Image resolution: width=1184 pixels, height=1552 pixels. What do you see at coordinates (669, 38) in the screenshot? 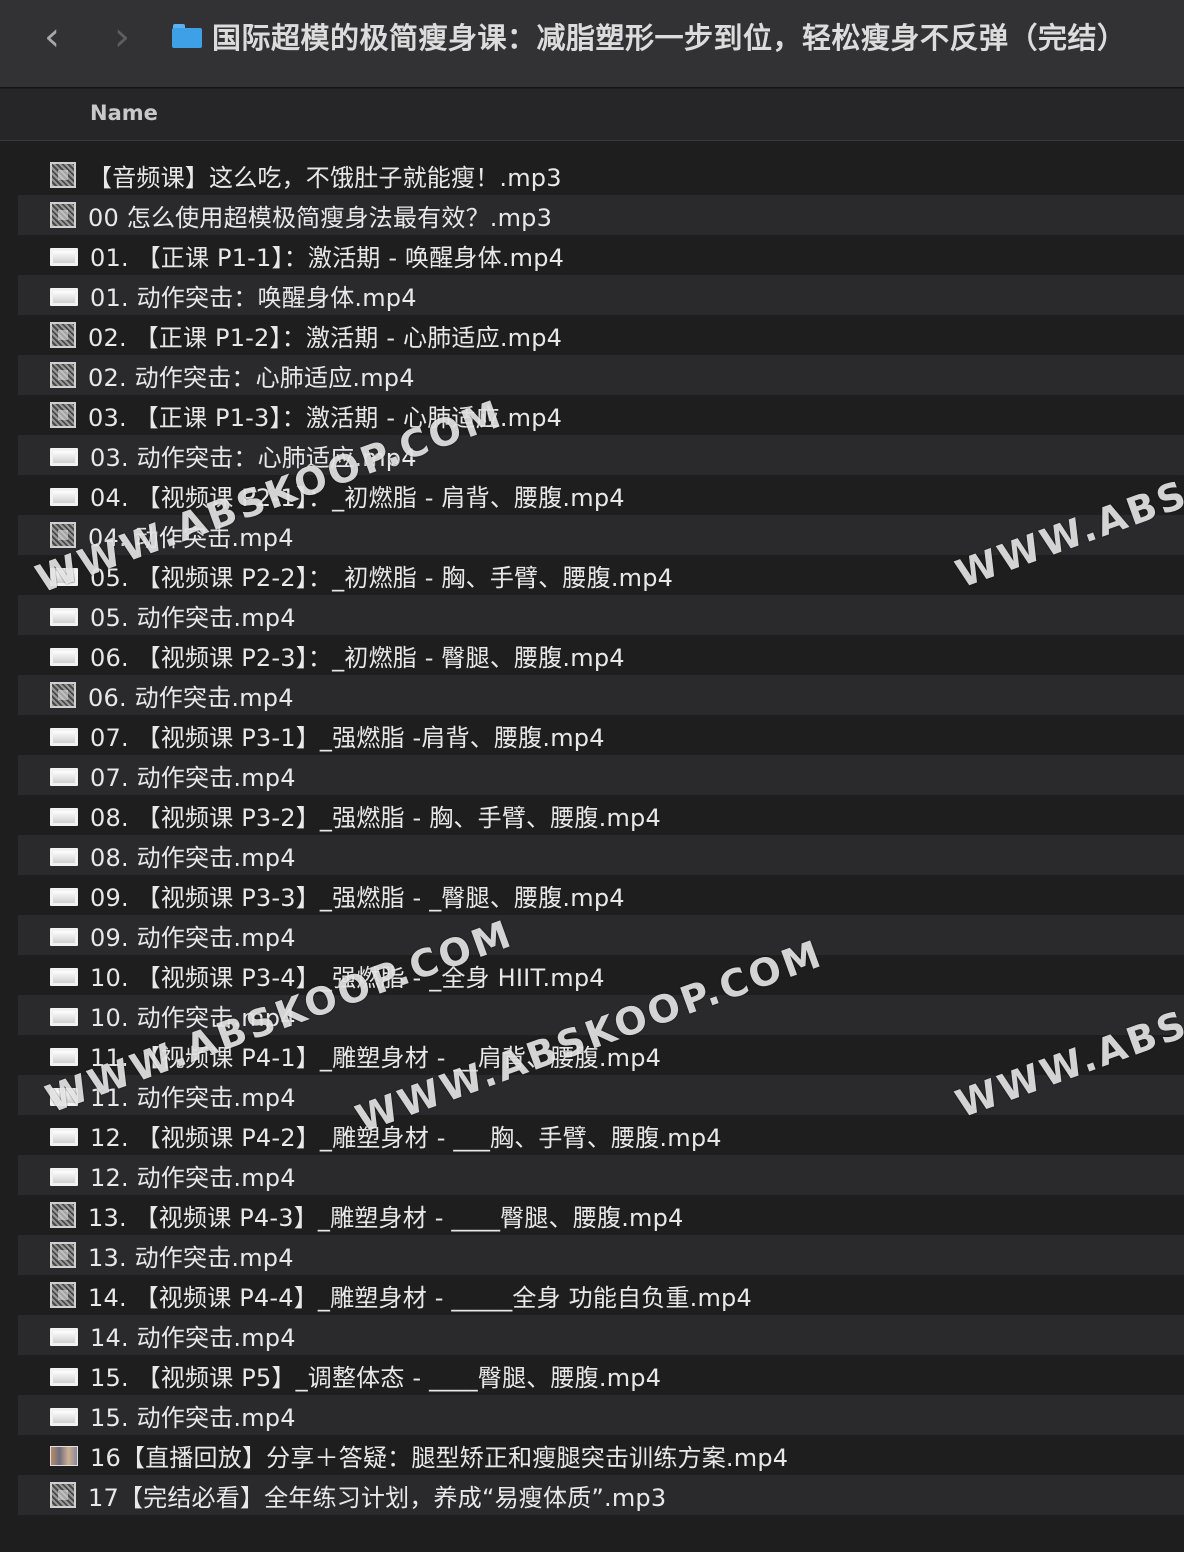
I see `window-title: 国际超模的极简瘦身课：减脂塑形一步到位，轻松瘦身不反弹（完结）` at bounding box center [669, 38].